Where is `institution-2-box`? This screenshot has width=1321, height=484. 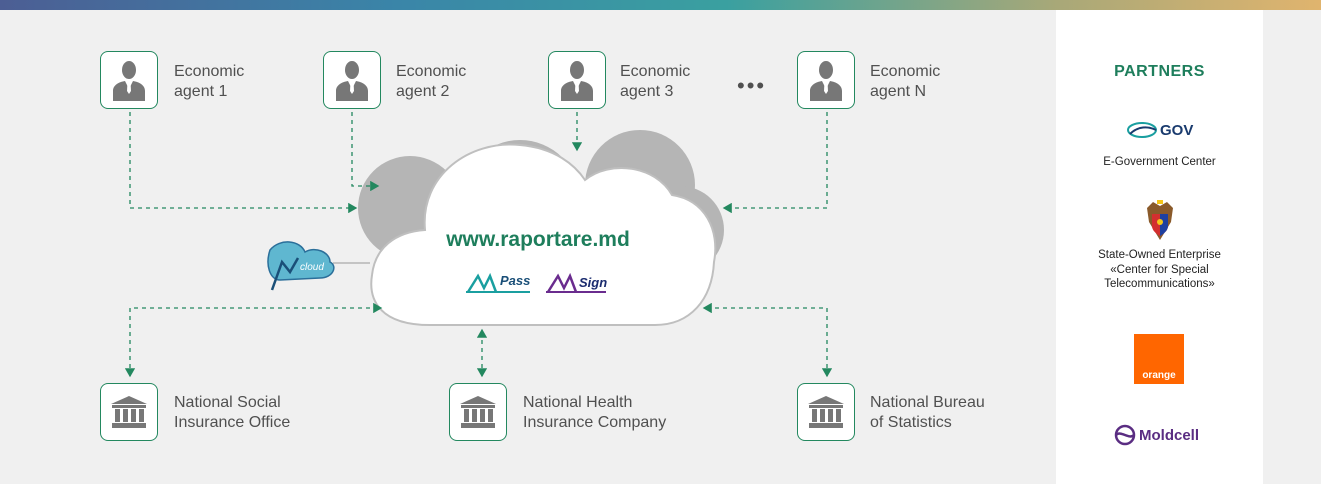 institution-2-box is located at coordinates (478, 412).